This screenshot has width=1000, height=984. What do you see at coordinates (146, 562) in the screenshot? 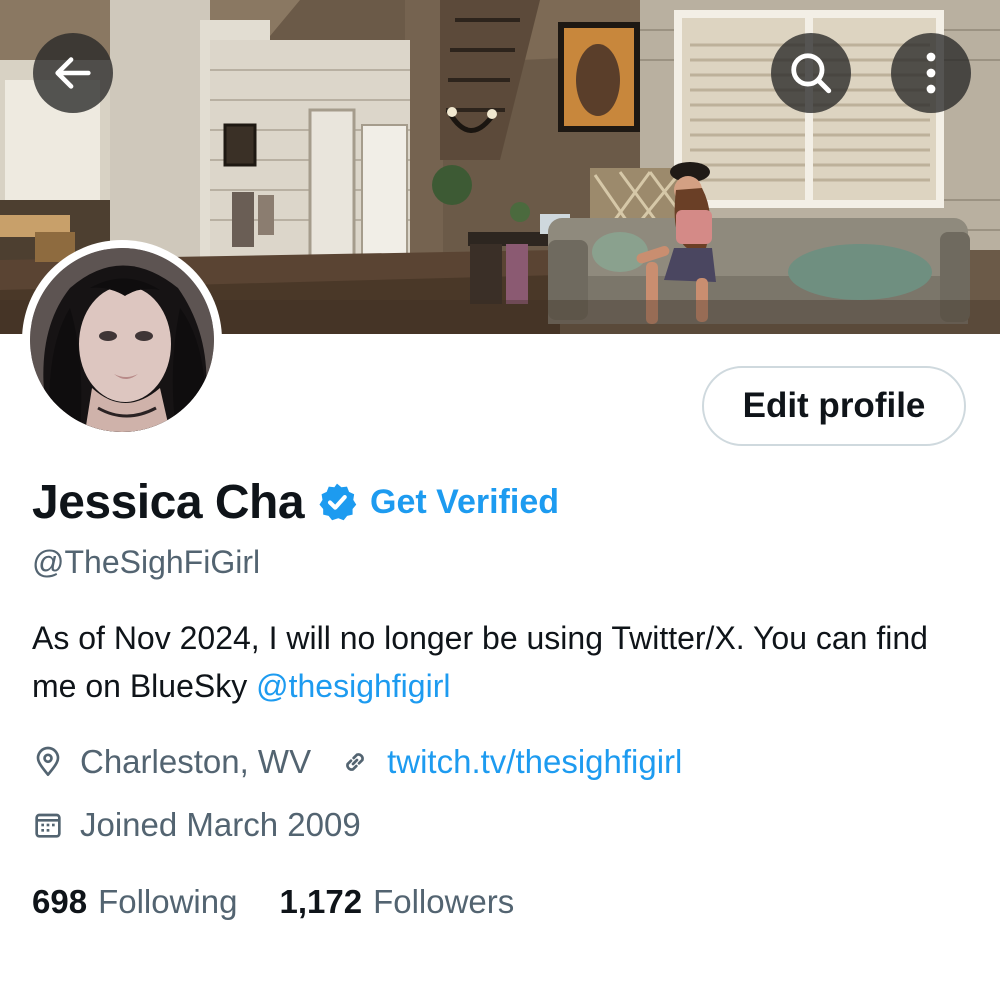
I see `user-handle: @TheSighFiGirl` at bounding box center [146, 562].